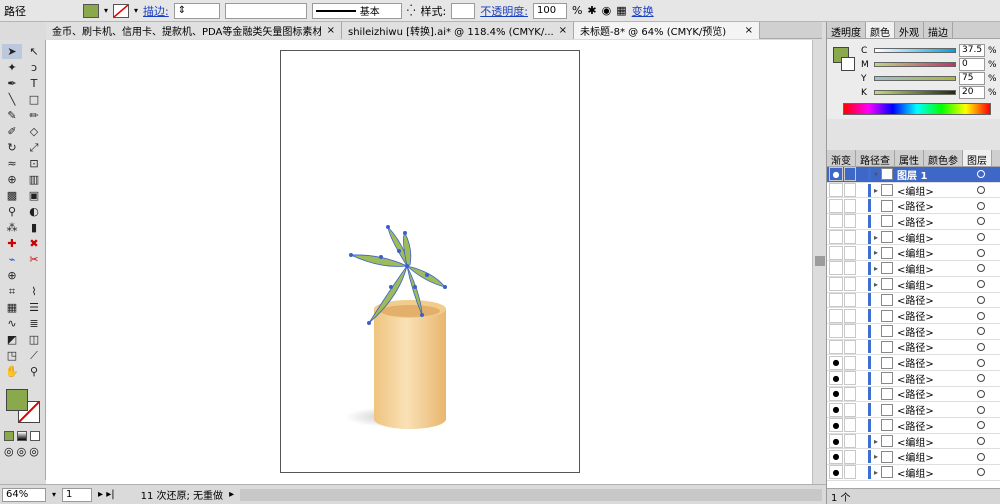 The width and height of the screenshot is (1000, 504). Describe the element at coordinates (12, 307) in the screenshot. I see `mesh-grid-icon: ▦` at that location.